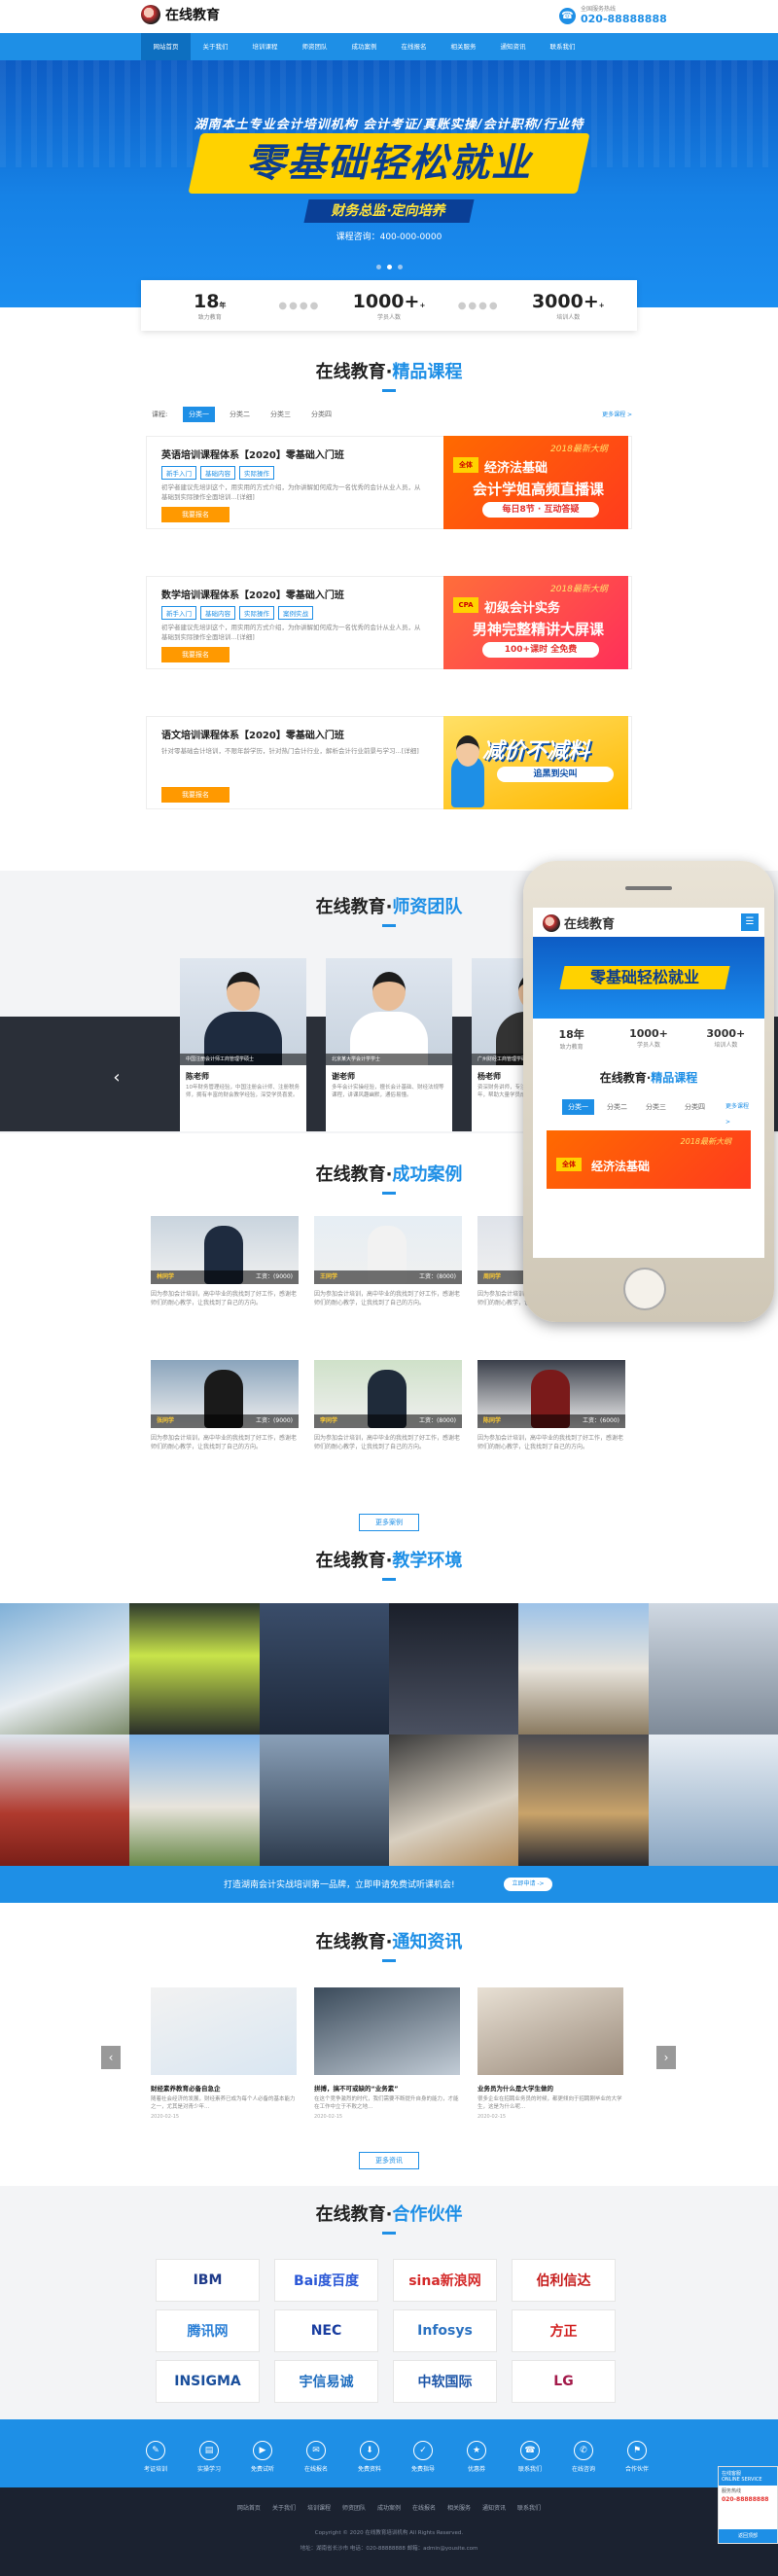 Image resolution: width=778 pixels, height=2576 pixels. I want to click on footer-service-item: ⚑ 合作伙伴, so click(637, 2457).